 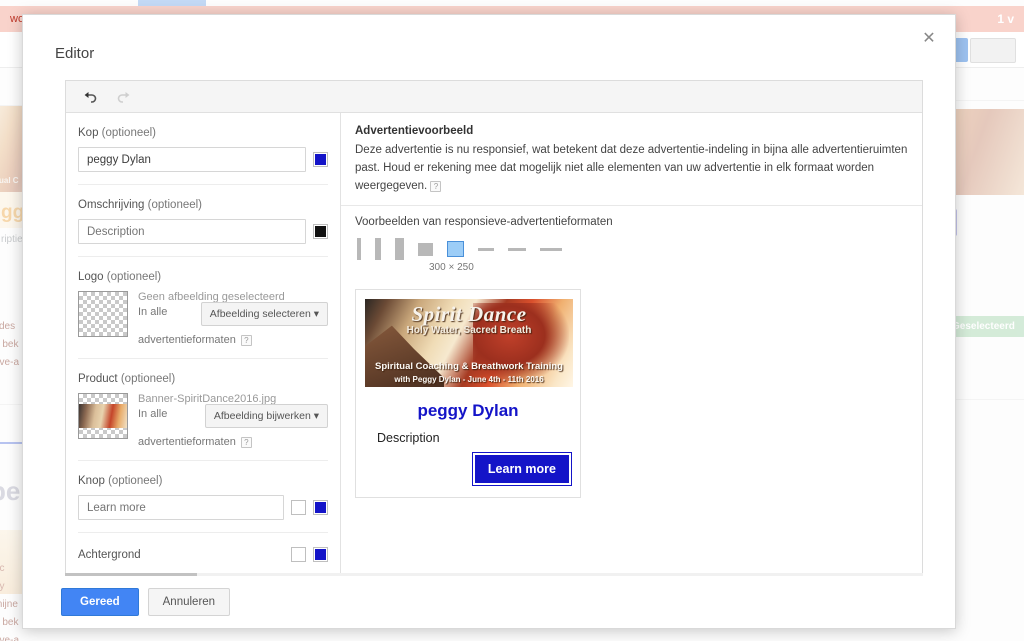 What do you see at coordinates (9, 604) in the screenshot?
I see `background-text-6: mijne` at bounding box center [9, 604].